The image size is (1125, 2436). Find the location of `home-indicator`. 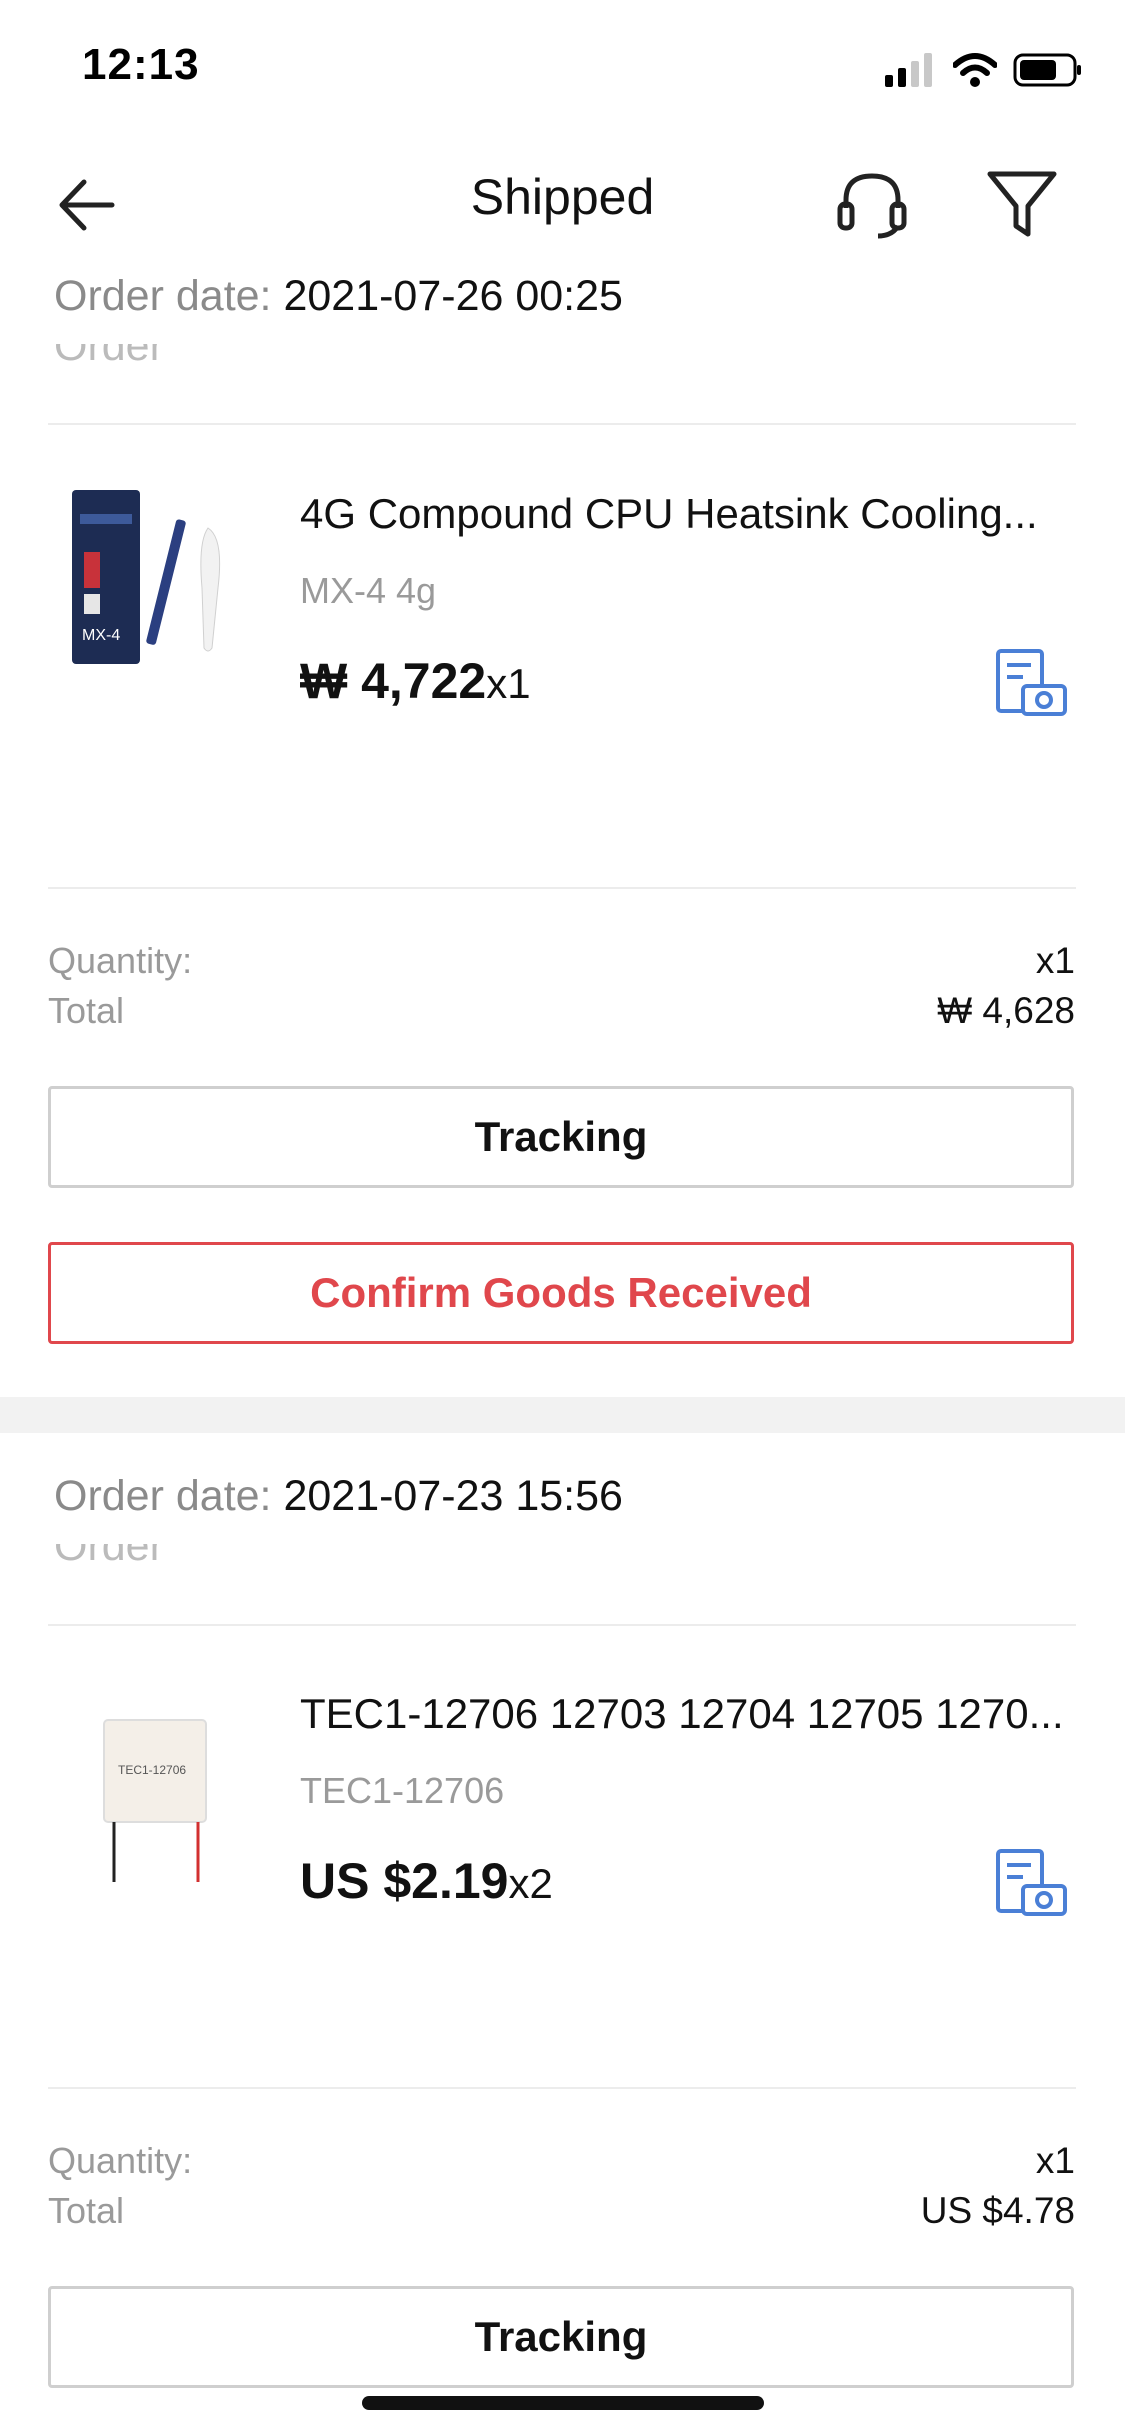

home-indicator is located at coordinates (563, 2403).